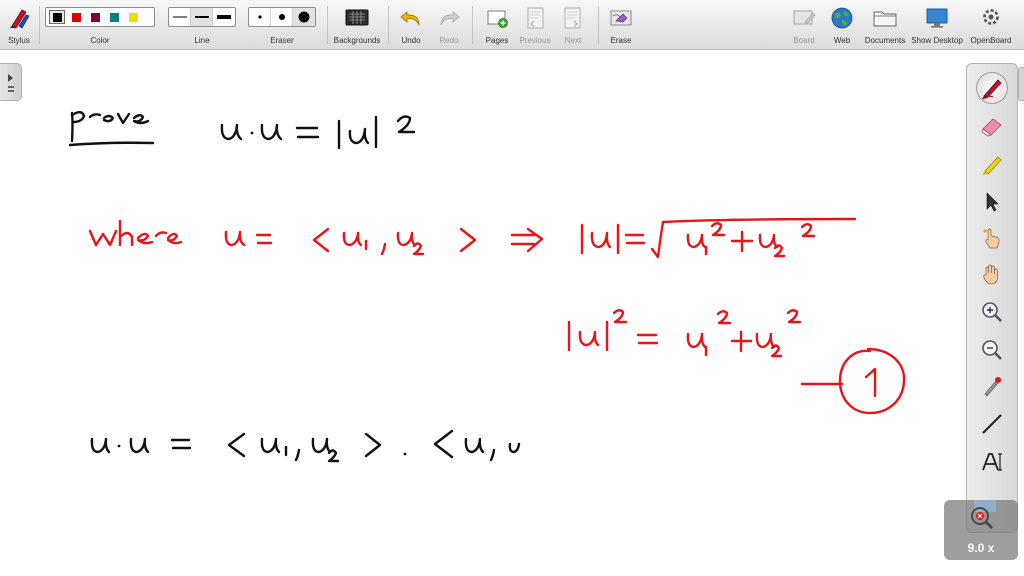 This screenshot has width=1024, height=576. I want to click on pen-icon, so click(992, 89).